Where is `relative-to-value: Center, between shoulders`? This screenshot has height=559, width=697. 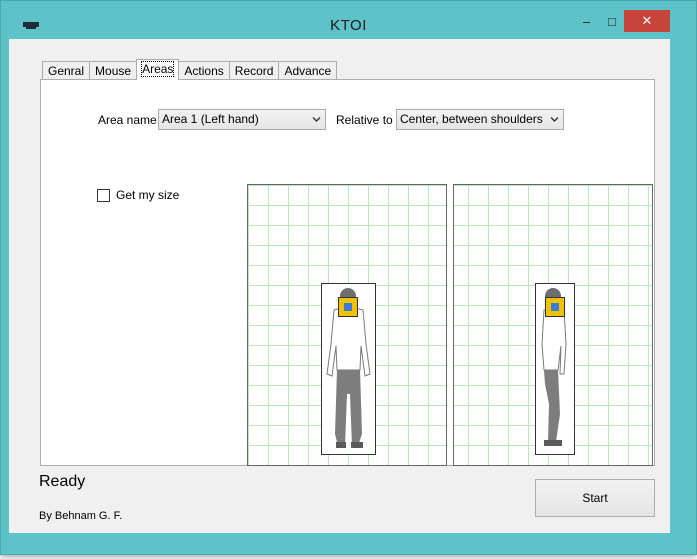
relative-to-value: Center, between shoulders is located at coordinates (471, 119).